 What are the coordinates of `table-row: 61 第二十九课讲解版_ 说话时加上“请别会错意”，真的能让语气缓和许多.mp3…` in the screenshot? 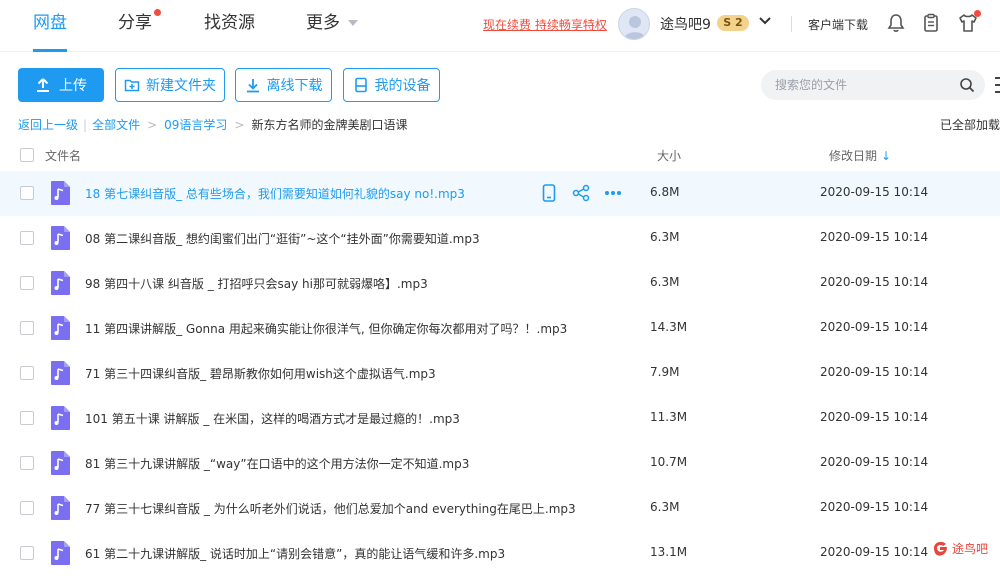 It's located at (500, 553).